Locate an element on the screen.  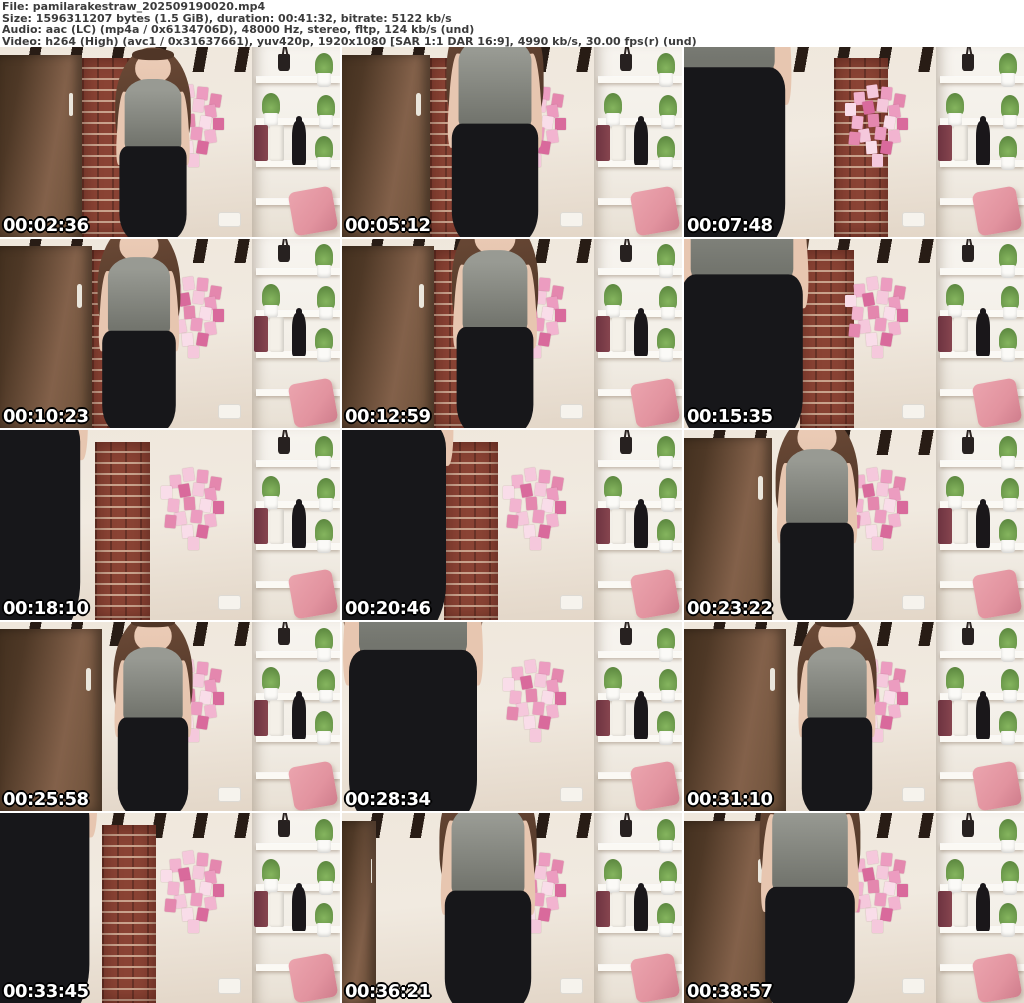
hair-fringe is located at coordinates (153, 54).